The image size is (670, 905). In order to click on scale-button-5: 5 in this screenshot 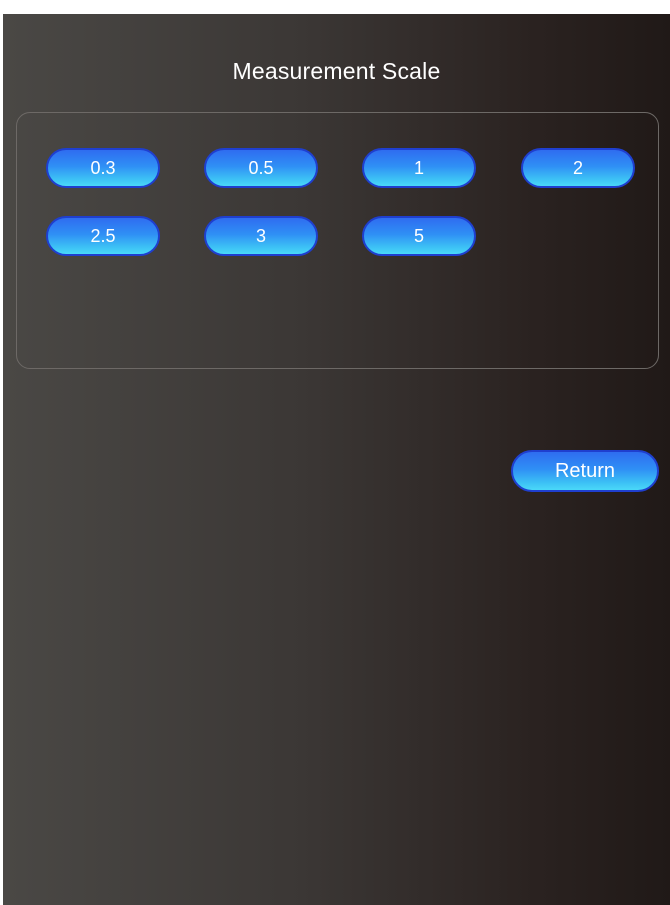, I will do `click(419, 236)`.